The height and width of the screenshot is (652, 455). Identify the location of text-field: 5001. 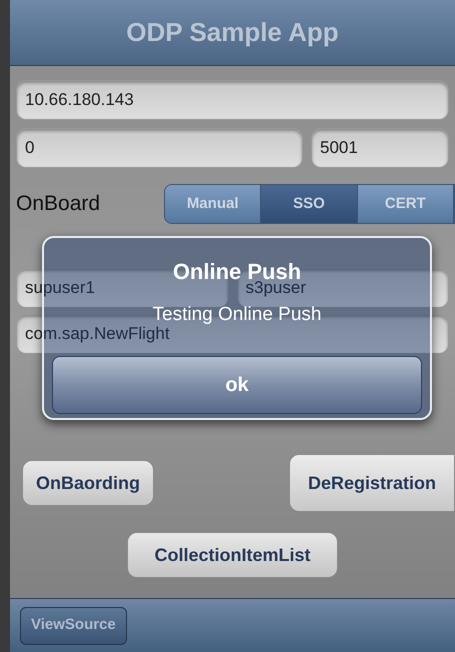
(380, 148).